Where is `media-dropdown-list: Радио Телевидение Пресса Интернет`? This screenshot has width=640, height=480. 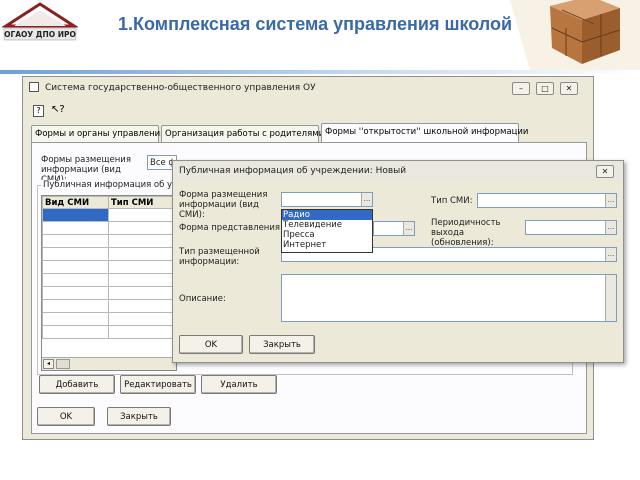
media-dropdown-list: Радио Телевидение Пресса Интернет is located at coordinates (327, 231).